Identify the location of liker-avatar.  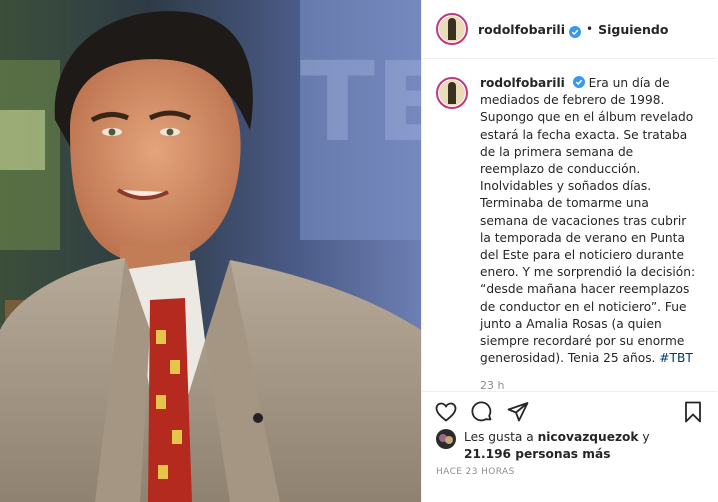
(446, 439).